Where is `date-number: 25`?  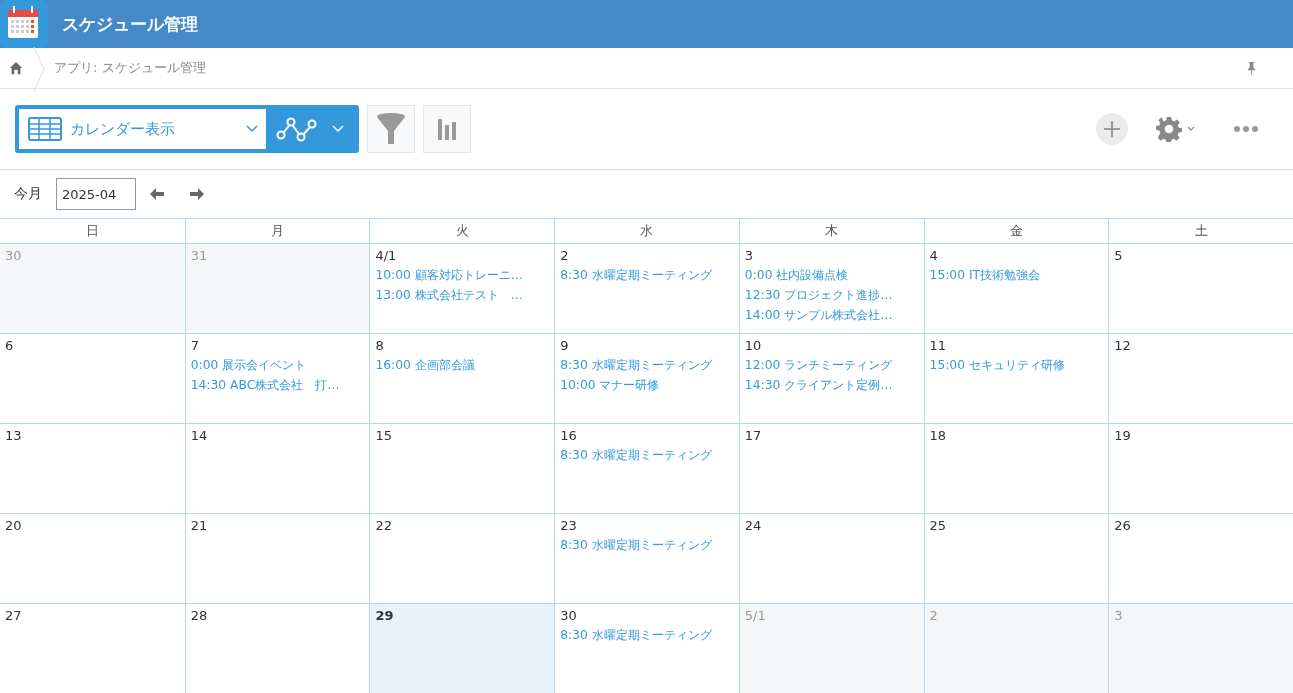
date-number: 25 is located at coordinates (938, 526).